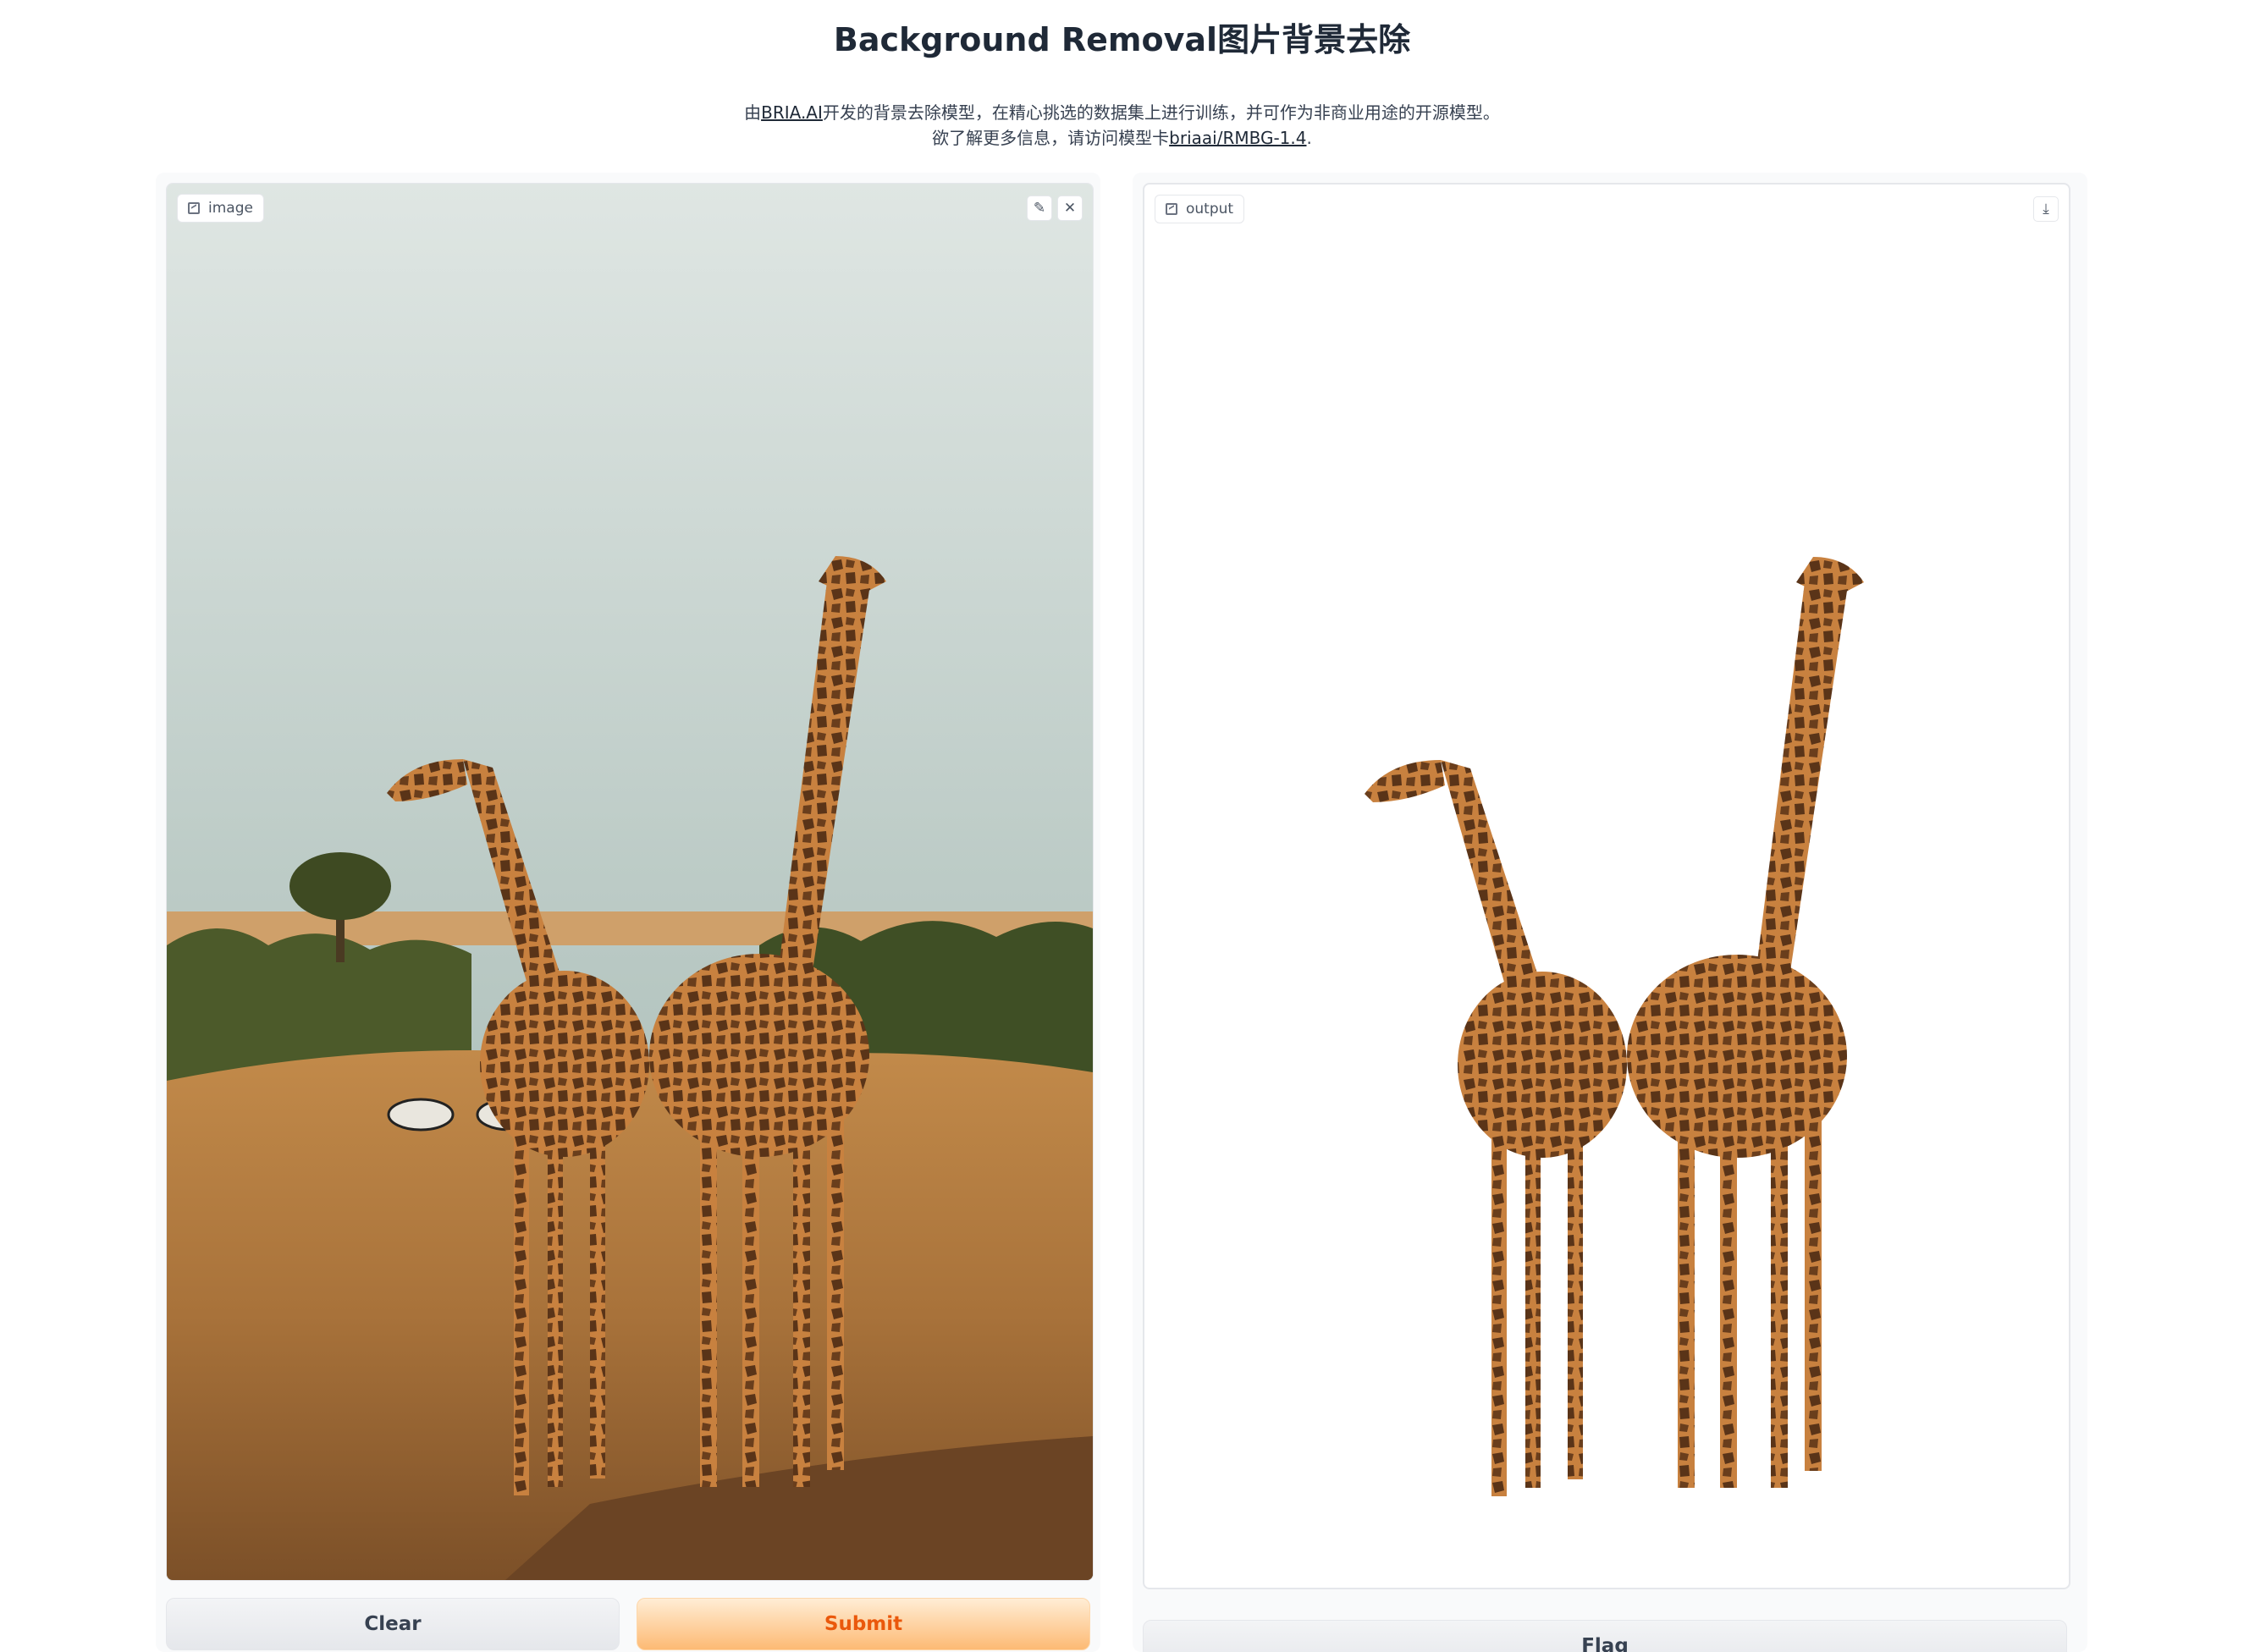 Image resolution: width=2244 pixels, height=1652 pixels. What do you see at coordinates (1122, 39) in the screenshot?
I see `page-title: Background Removal图片背景去除` at bounding box center [1122, 39].